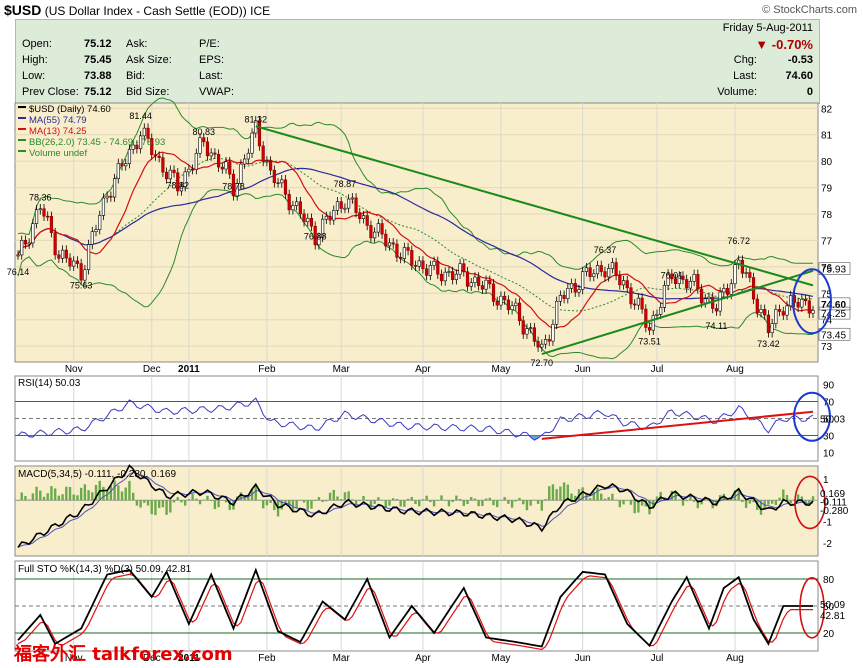 The width and height of the screenshot is (863, 668). Describe the element at coordinates (833, 270) in the screenshot. I see `last-value-label: 75.93` at that location.